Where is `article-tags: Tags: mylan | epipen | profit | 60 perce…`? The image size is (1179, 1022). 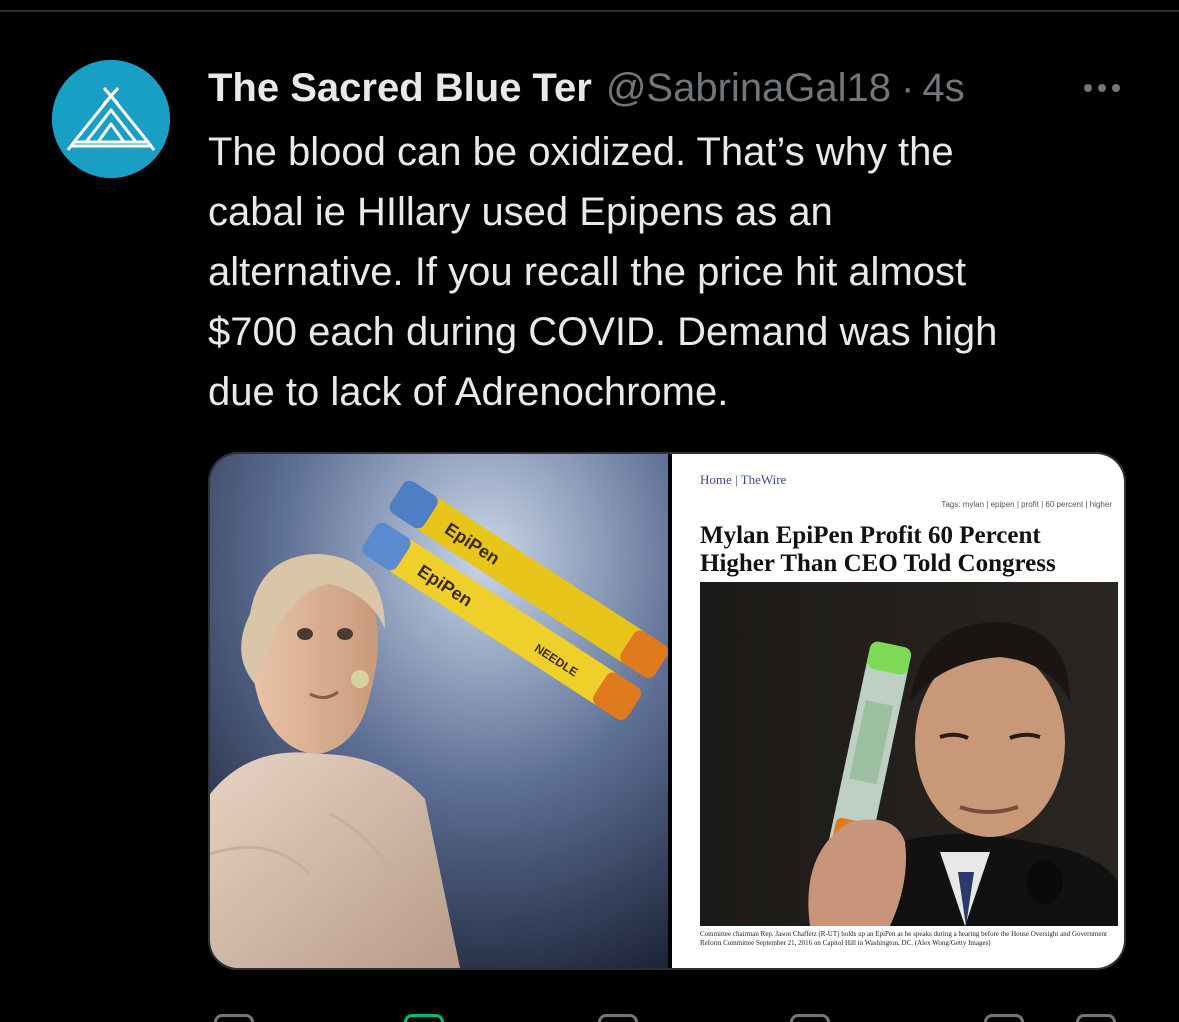
article-tags: Tags: mylan | epipen | profit | 60 perce… is located at coordinates (1026, 504).